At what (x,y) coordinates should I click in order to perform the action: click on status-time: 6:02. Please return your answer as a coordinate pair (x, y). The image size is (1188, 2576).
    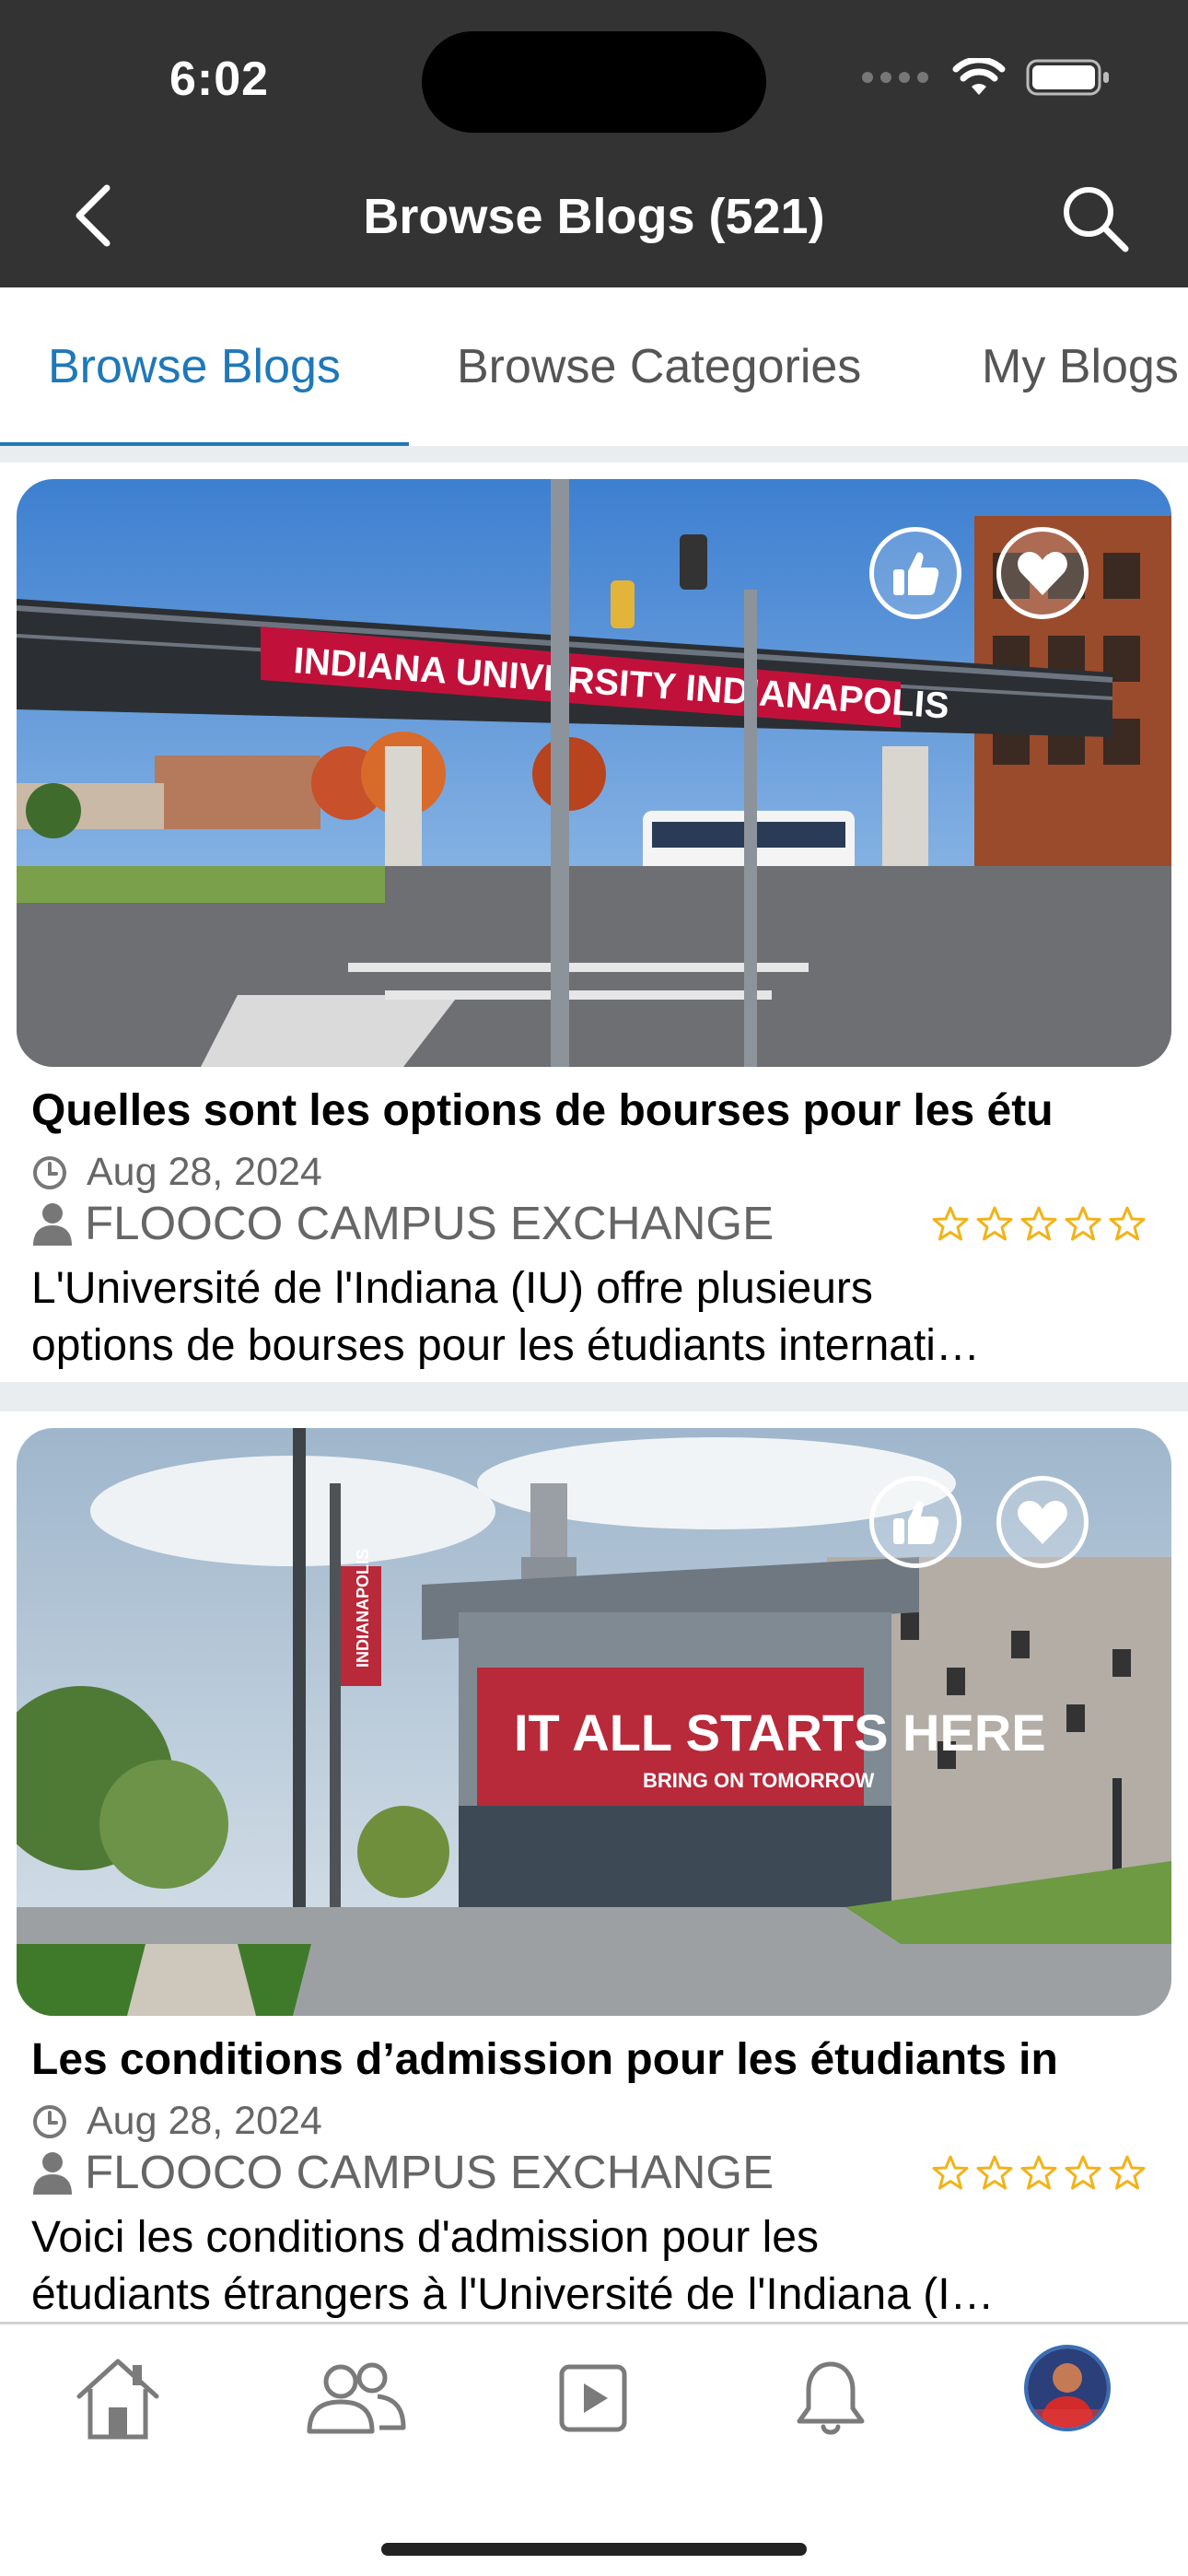
    Looking at the image, I should click on (219, 79).